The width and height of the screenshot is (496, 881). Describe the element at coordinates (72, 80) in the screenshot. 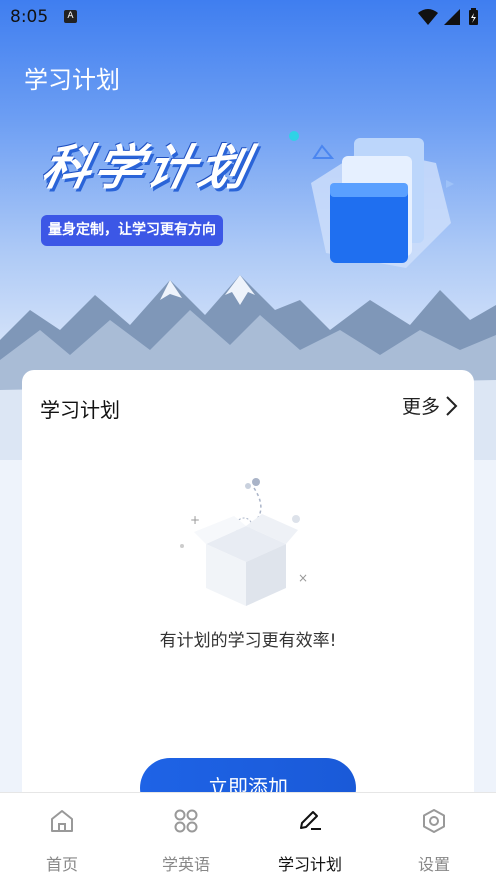

I see `page-title: 学习计划` at that location.